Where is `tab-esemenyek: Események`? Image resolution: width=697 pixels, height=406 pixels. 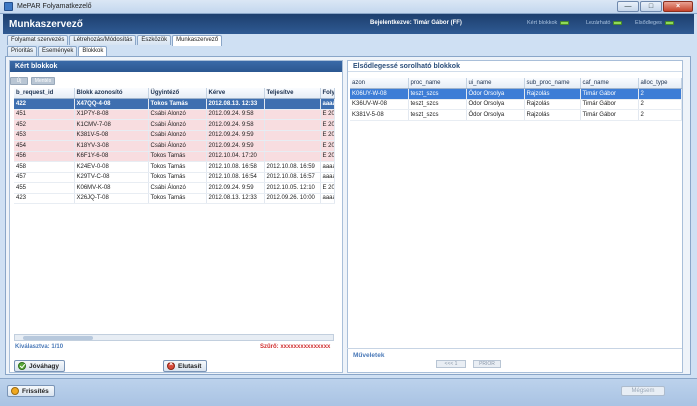 tab-esemenyek: Események is located at coordinates (58, 51).